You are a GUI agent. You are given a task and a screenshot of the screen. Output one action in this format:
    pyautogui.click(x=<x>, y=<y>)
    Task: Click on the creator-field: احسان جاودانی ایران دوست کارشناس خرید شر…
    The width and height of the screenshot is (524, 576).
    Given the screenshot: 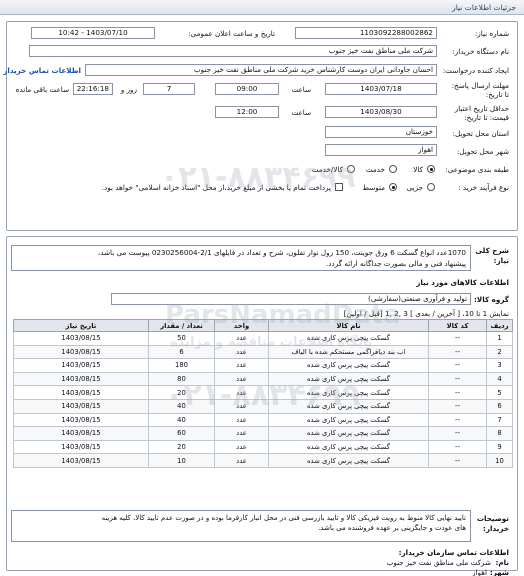 What is the action you would take?
    pyautogui.click(x=261, y=70)
    